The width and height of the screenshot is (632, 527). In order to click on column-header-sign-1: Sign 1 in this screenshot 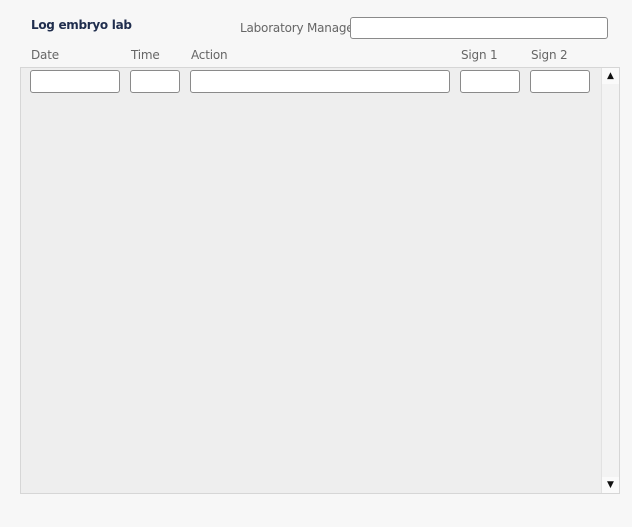, I will do `click(479, 55)`.